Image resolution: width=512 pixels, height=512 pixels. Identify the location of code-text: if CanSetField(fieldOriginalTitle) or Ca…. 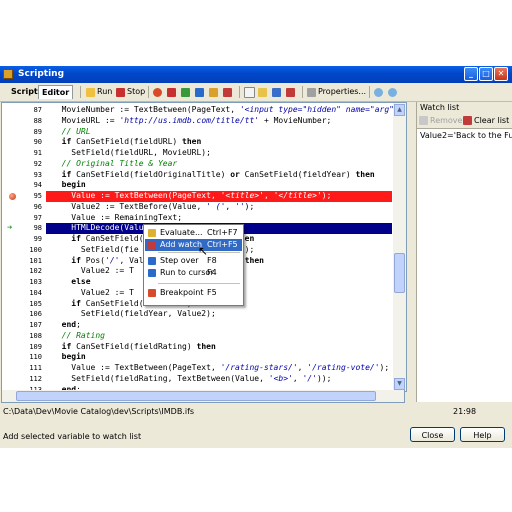
(213, 174).